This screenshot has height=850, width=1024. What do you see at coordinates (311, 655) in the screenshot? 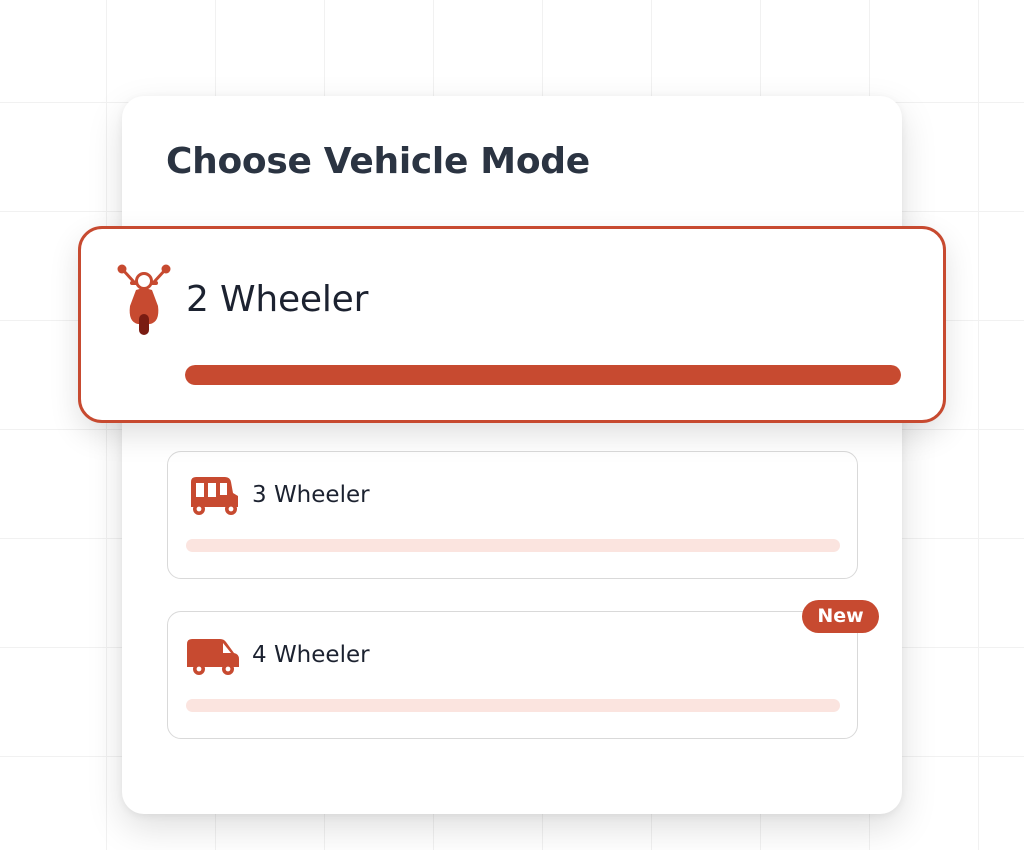
I see `option-label: 4 Wheeler` at bounding box center [311, 655].